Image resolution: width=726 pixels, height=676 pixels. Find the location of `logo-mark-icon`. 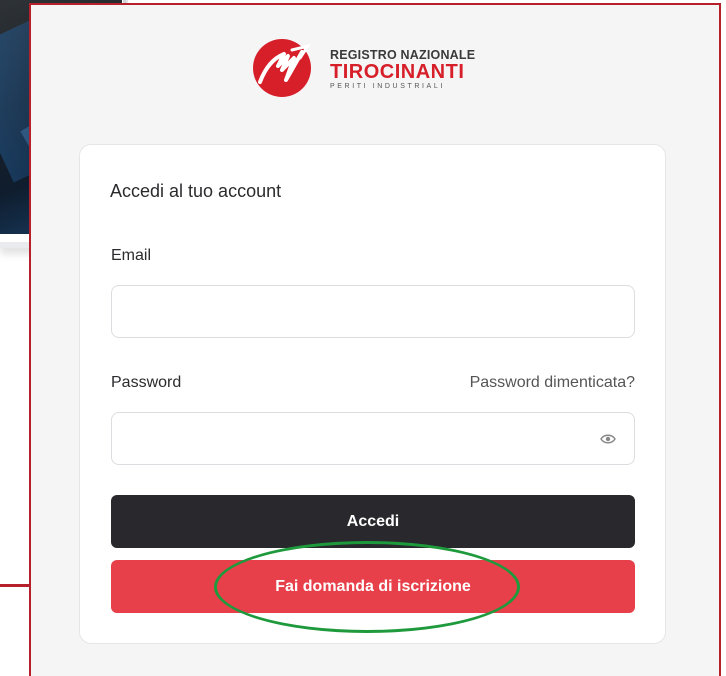

logo-mark-icon is located at coordinates (282, 68).